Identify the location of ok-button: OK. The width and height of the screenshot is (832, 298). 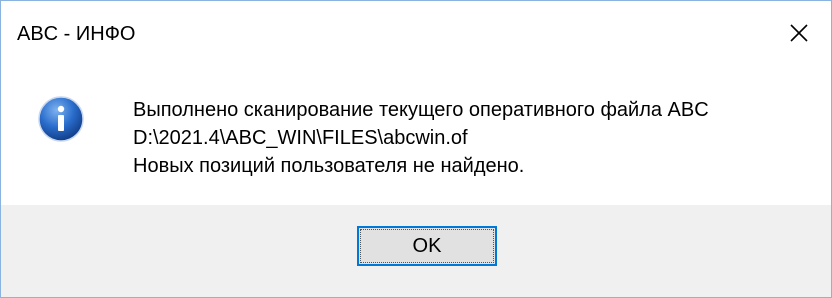
(427, 246).